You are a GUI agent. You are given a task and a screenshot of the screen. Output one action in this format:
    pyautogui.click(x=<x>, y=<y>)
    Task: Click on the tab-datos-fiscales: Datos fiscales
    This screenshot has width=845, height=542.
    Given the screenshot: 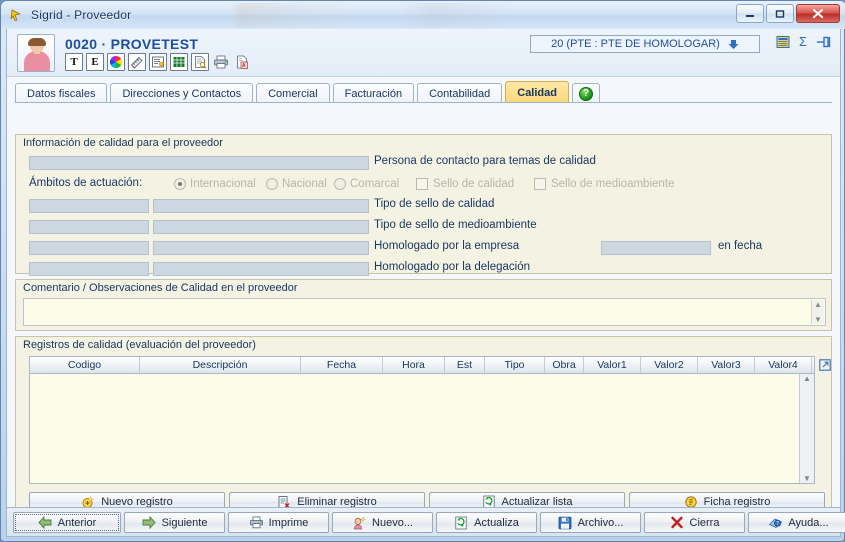 What is the action you would take?
    pyautogui.click(x=61, y=93)
    